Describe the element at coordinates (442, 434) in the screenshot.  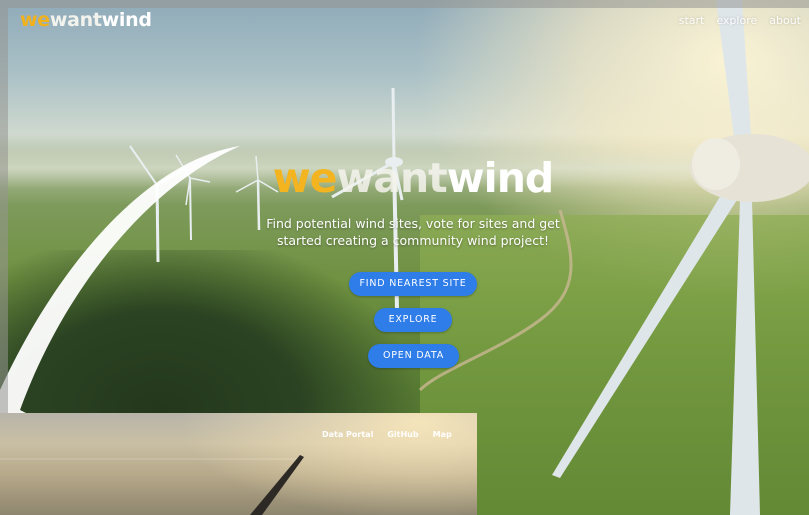
I see `inset-nav-map: Map` at that location.